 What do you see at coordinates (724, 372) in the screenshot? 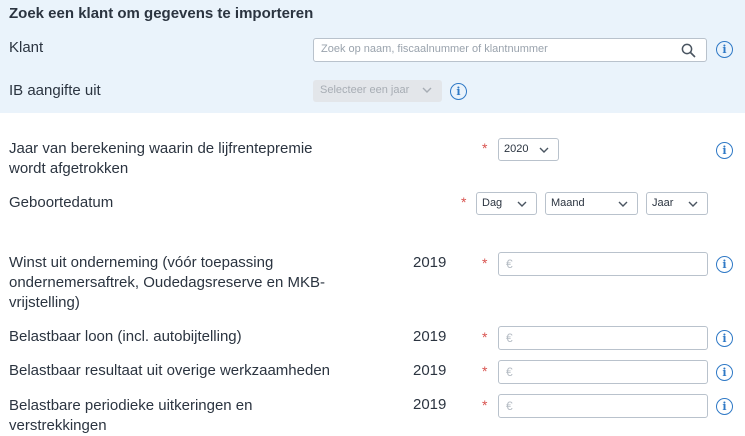
I see `other-work-info-icon: i` at bounding box center [724, 372].